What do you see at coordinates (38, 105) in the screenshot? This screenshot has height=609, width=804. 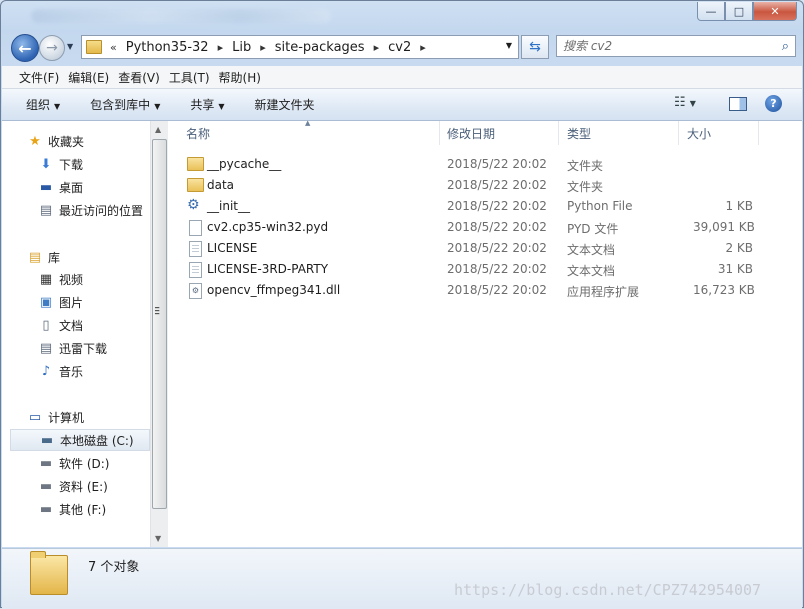 I see `organize-label: 组织` at bounding box center [38, 105].